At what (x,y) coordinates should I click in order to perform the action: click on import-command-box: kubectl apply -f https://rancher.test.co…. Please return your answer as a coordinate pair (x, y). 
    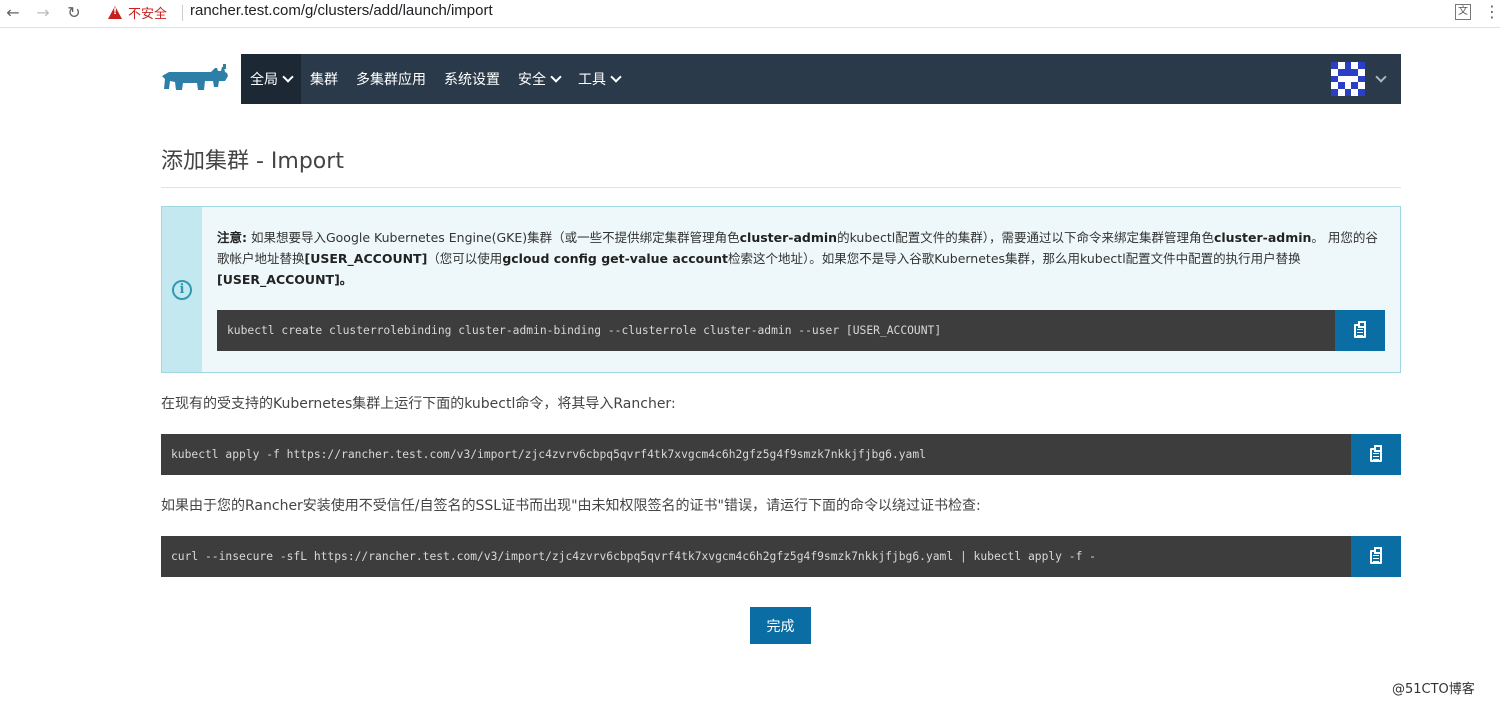
    Looking at the image, I should click on (781, 454).